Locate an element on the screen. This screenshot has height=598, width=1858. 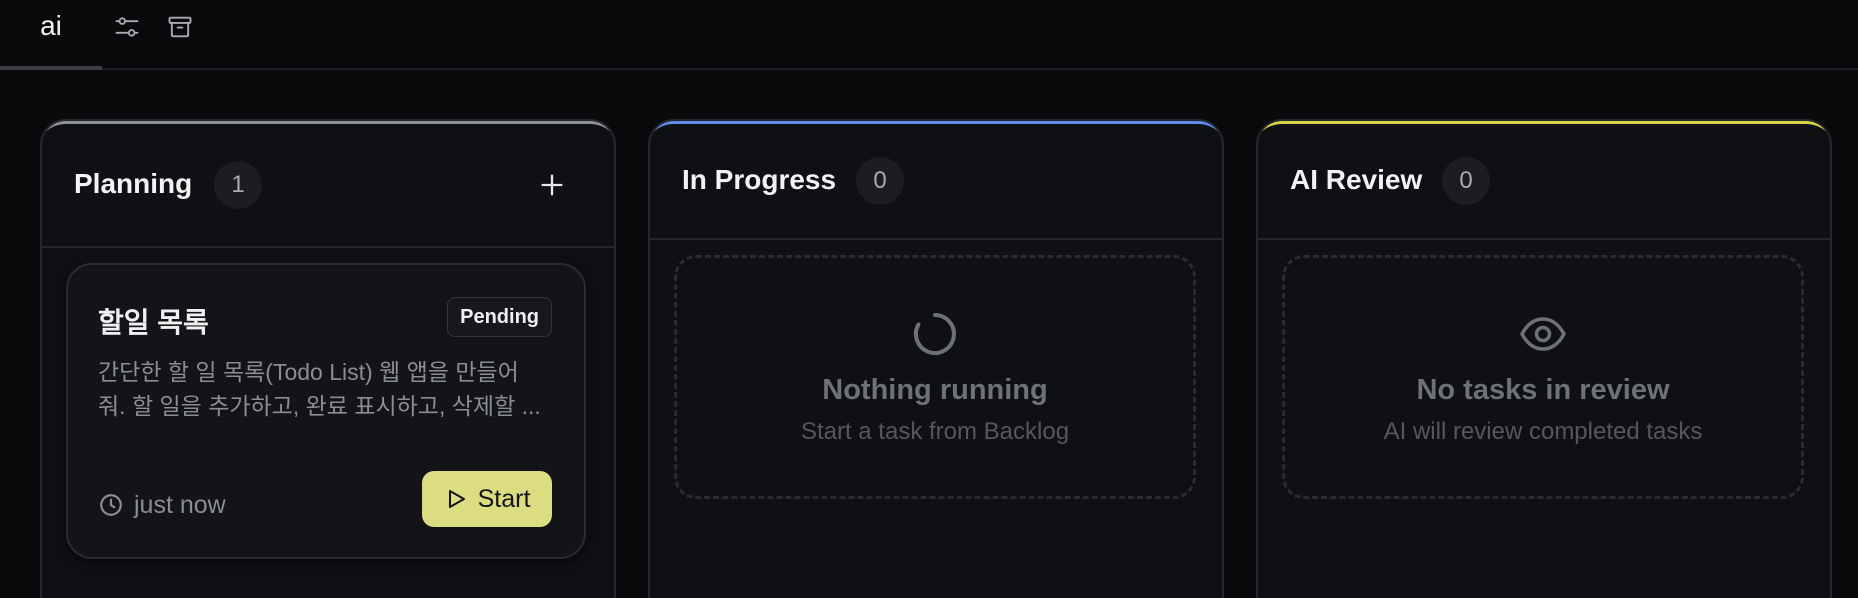
task-timestamp: just now is located at coordinates (162, 505).